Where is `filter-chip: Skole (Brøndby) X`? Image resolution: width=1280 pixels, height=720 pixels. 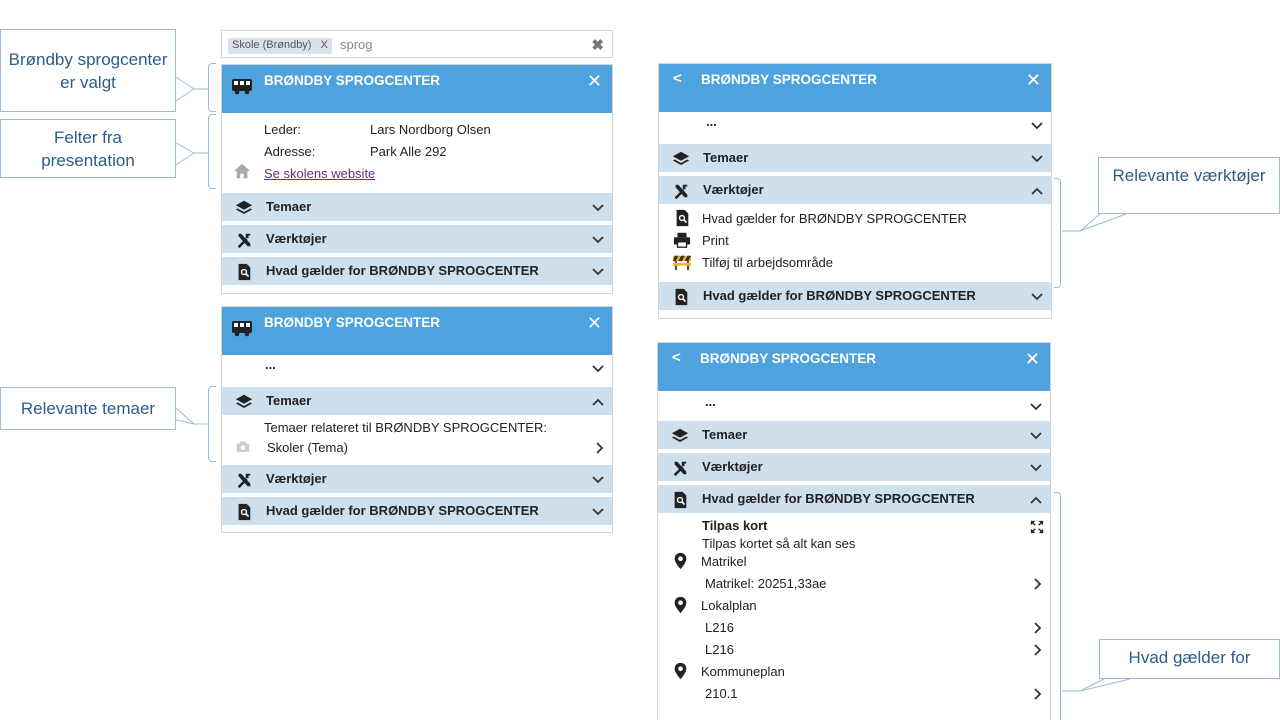 filter-chip: Skole (Brøndby) X is located at coordinates (280, 46).